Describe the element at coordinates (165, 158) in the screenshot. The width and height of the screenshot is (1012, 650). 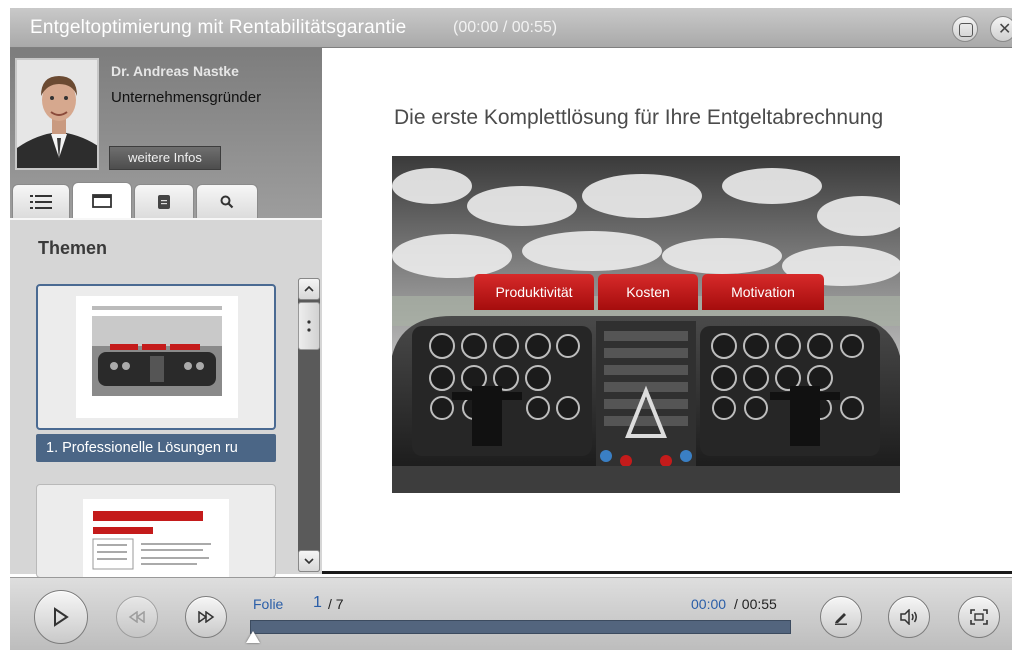
I see `more-info-button: weitere Infos` at that location.